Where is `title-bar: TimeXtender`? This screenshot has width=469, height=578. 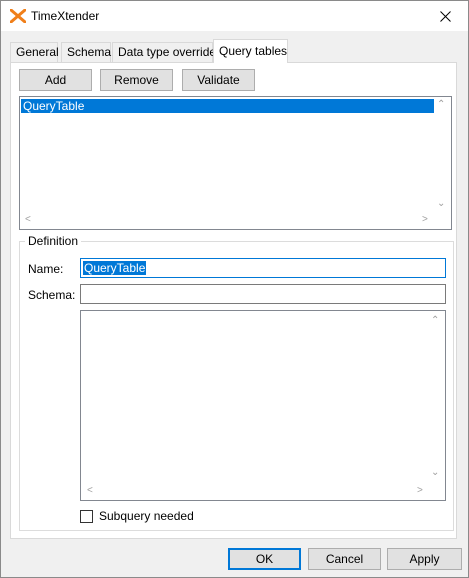
title-bar: TimeXtender is located at coordinates (234, 16).